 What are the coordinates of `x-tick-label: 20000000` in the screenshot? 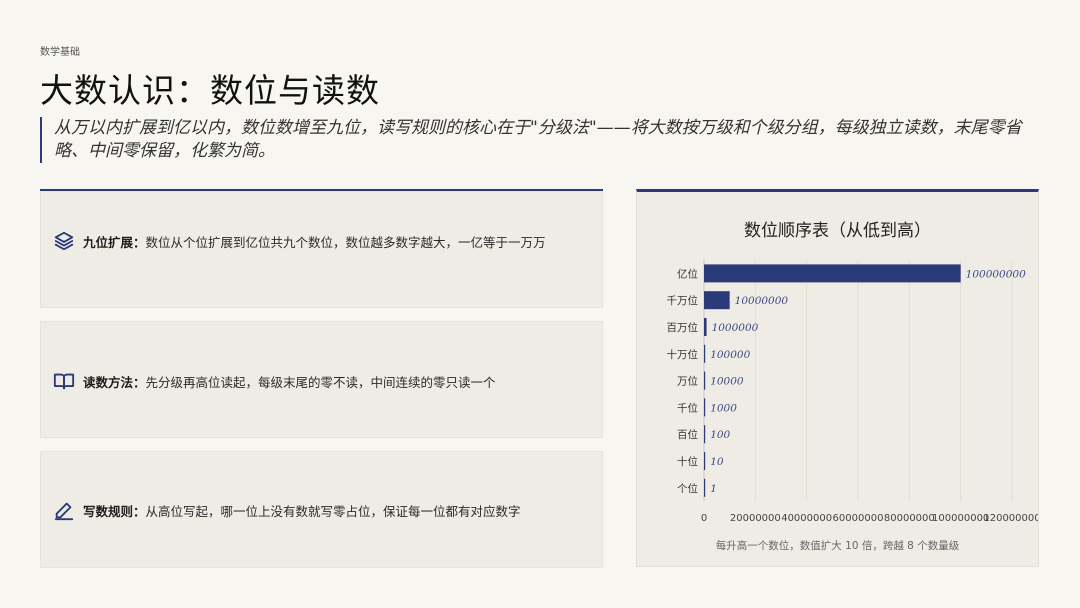 It's located at (755, 517).